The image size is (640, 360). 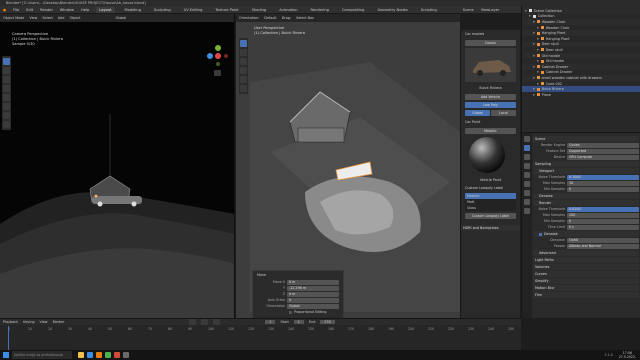 I want to click on center-scale-tool-icon, so click(x=243, y=79).